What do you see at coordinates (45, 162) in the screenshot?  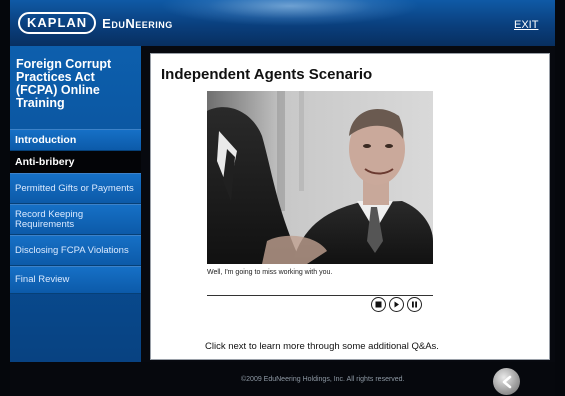 I see `sidebar-item-label: Anti-bribery` at bounding box center [45, 162].